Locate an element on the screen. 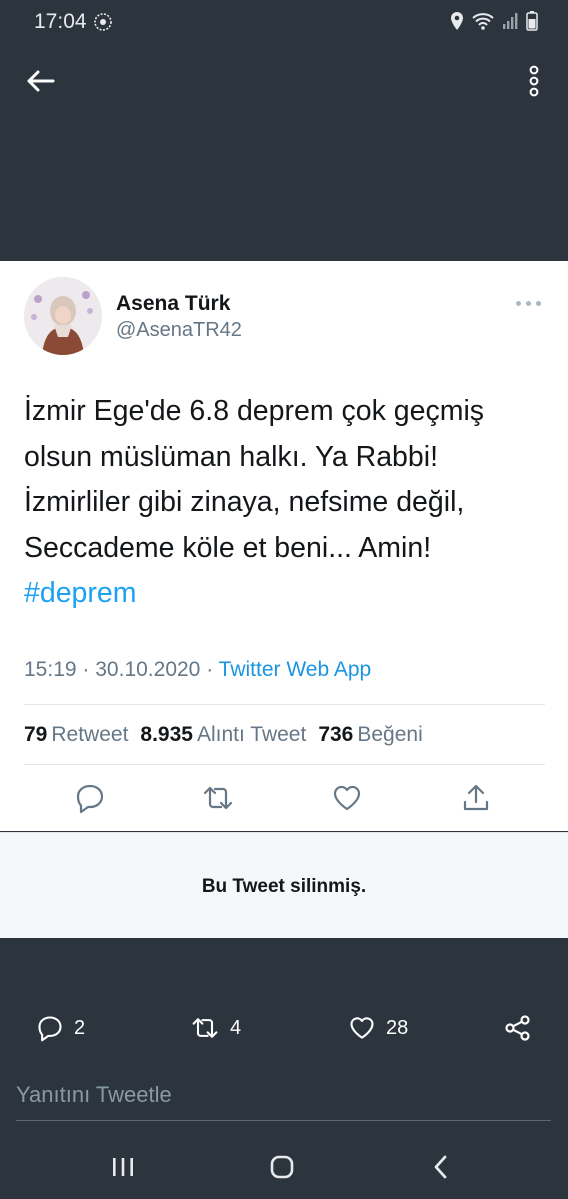 Image resolution: width=568 pixels, height=1199 pixels. author-name: Asena Türk is located at coordinates (173, 304).